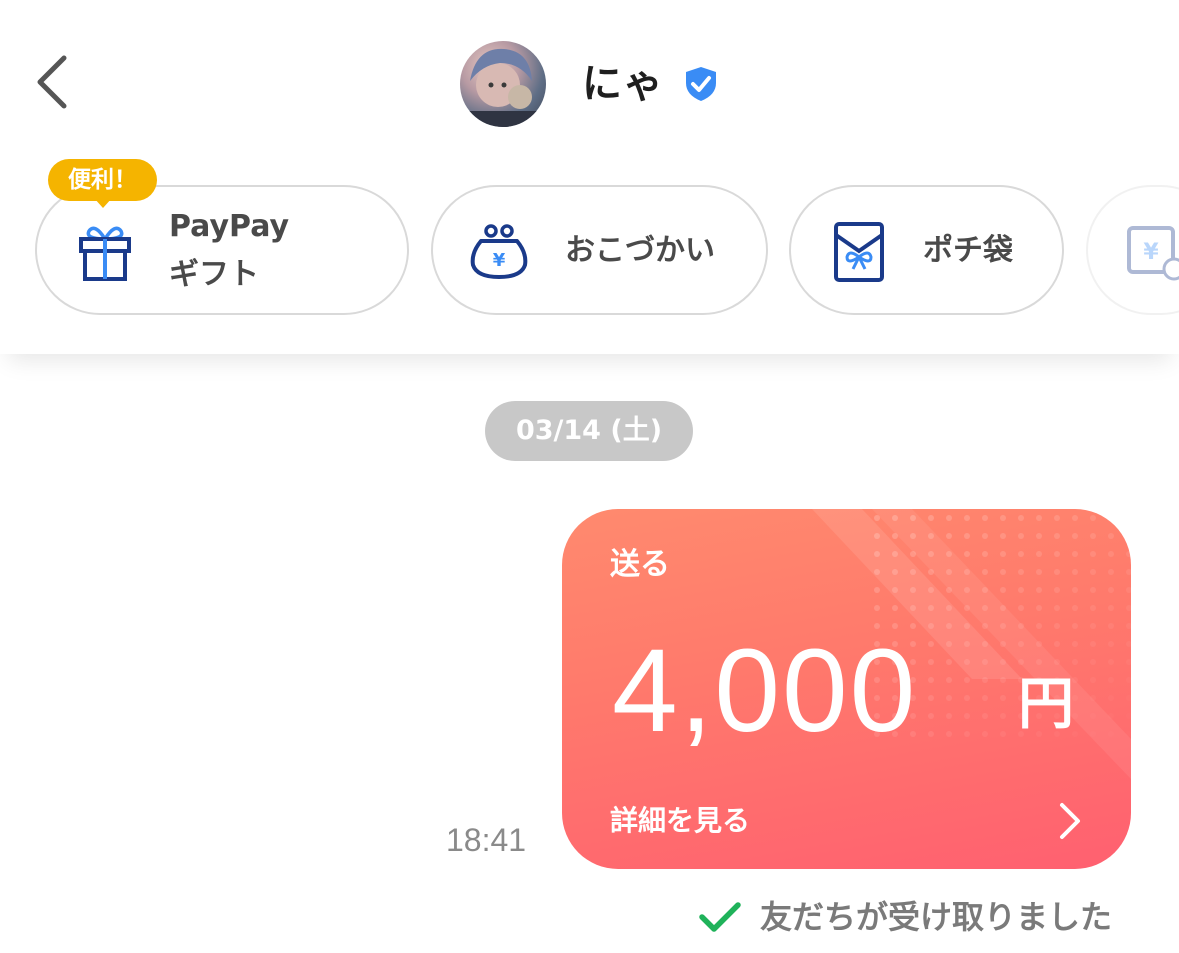 Image resolution: width=1179 pixels, height=953 pixels. What do you see at coordinates (859, 252) in the screenshot?
I see `envelope-ribbon-icon` at bounding box center [859, 252].